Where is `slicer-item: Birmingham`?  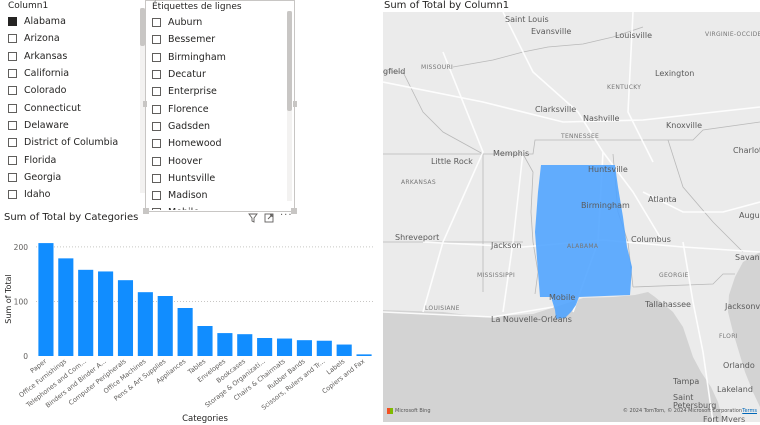
slicer-item: Birmingham is located at coordinates (217, 57).